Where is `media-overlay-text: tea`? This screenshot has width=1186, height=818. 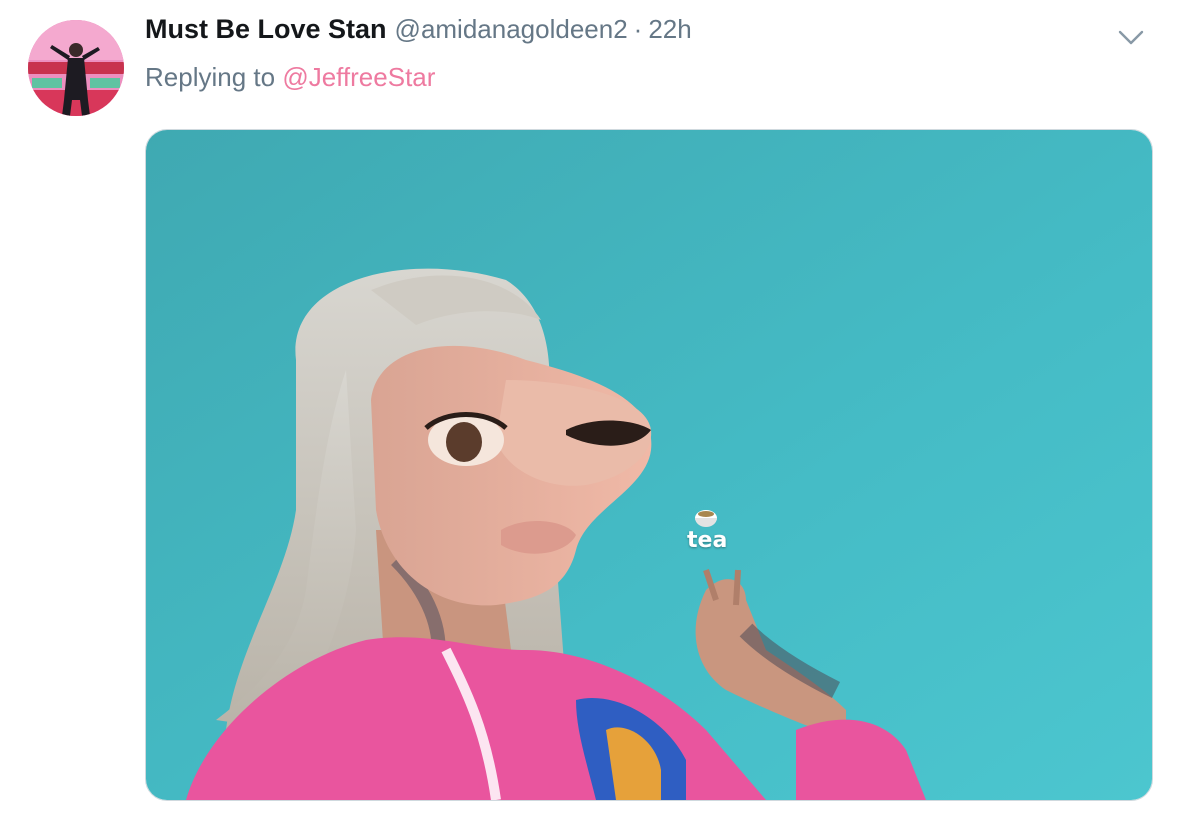
media-overlay-text: tea is located at coordinates (707, 540).